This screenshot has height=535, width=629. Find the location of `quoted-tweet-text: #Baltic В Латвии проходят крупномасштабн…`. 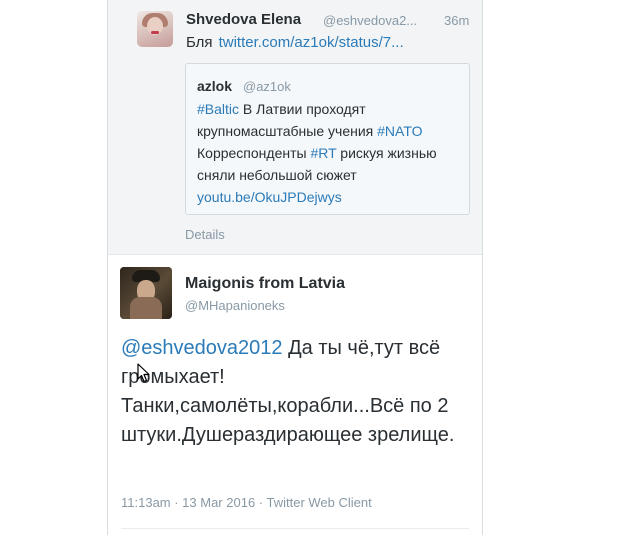

quoted-tweet-text: #Baltic В Латвии проходят крупномасштабн… is located at coordinates (329, 153).